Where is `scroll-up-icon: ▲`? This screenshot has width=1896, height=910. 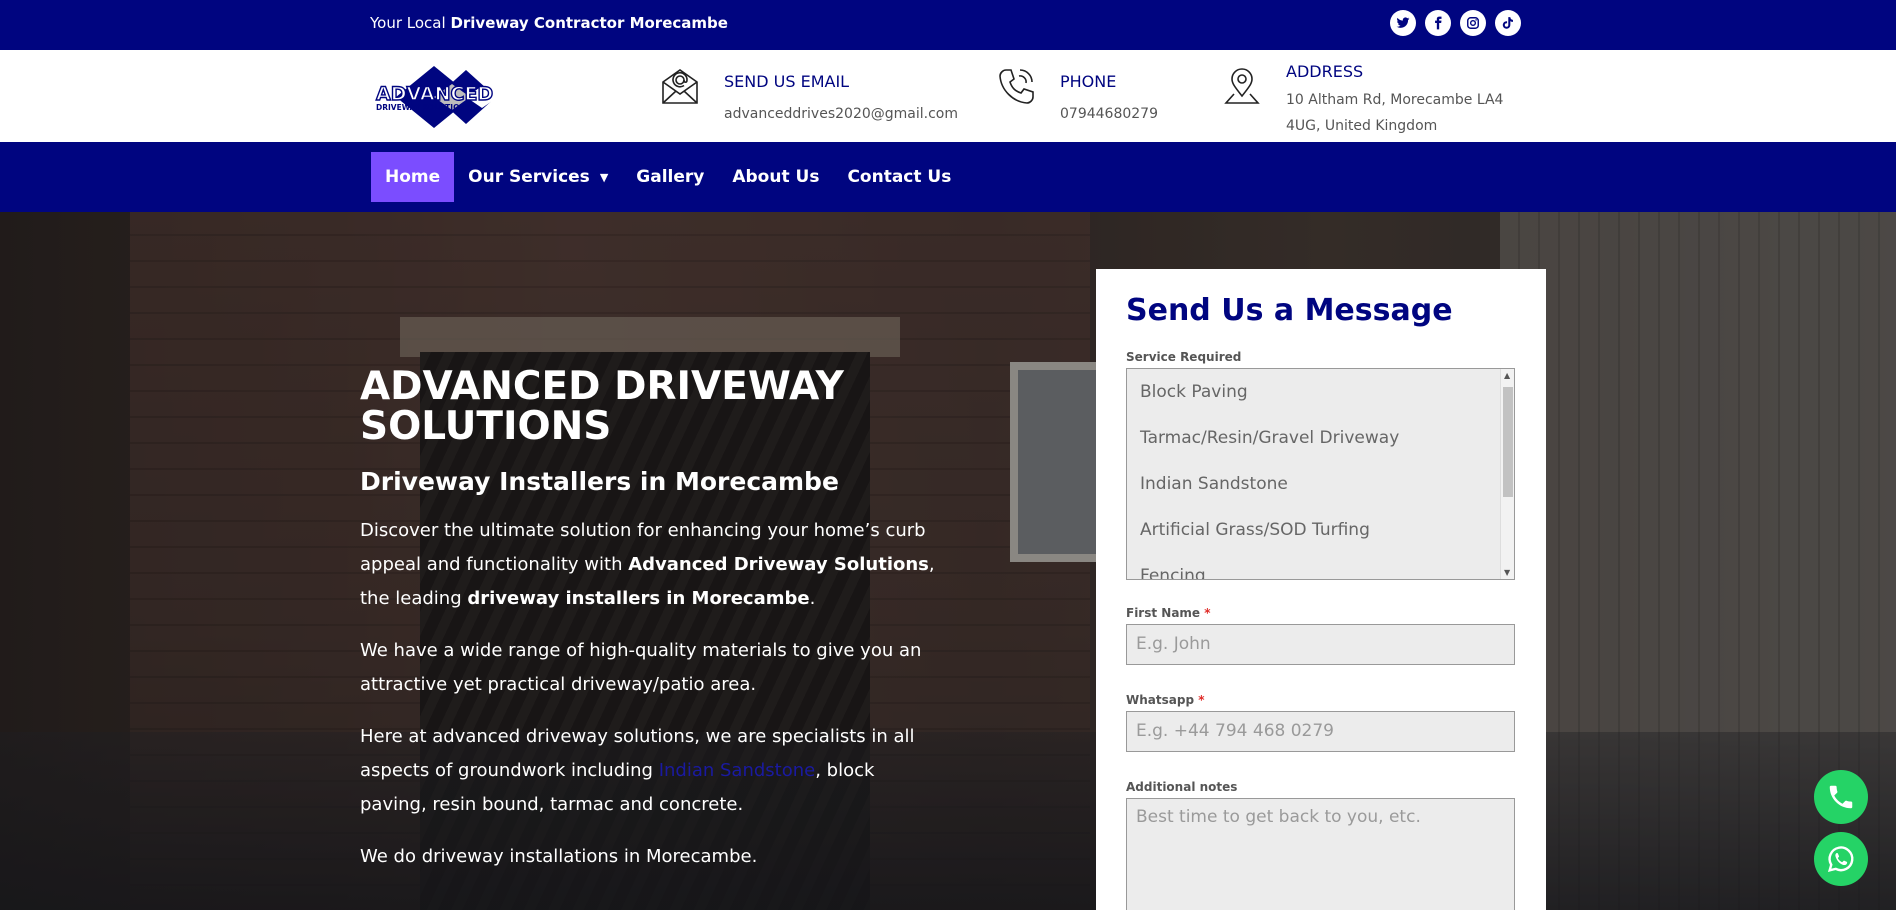 scroll-up-icon: ▲ is located at coordinates (1507, 375).